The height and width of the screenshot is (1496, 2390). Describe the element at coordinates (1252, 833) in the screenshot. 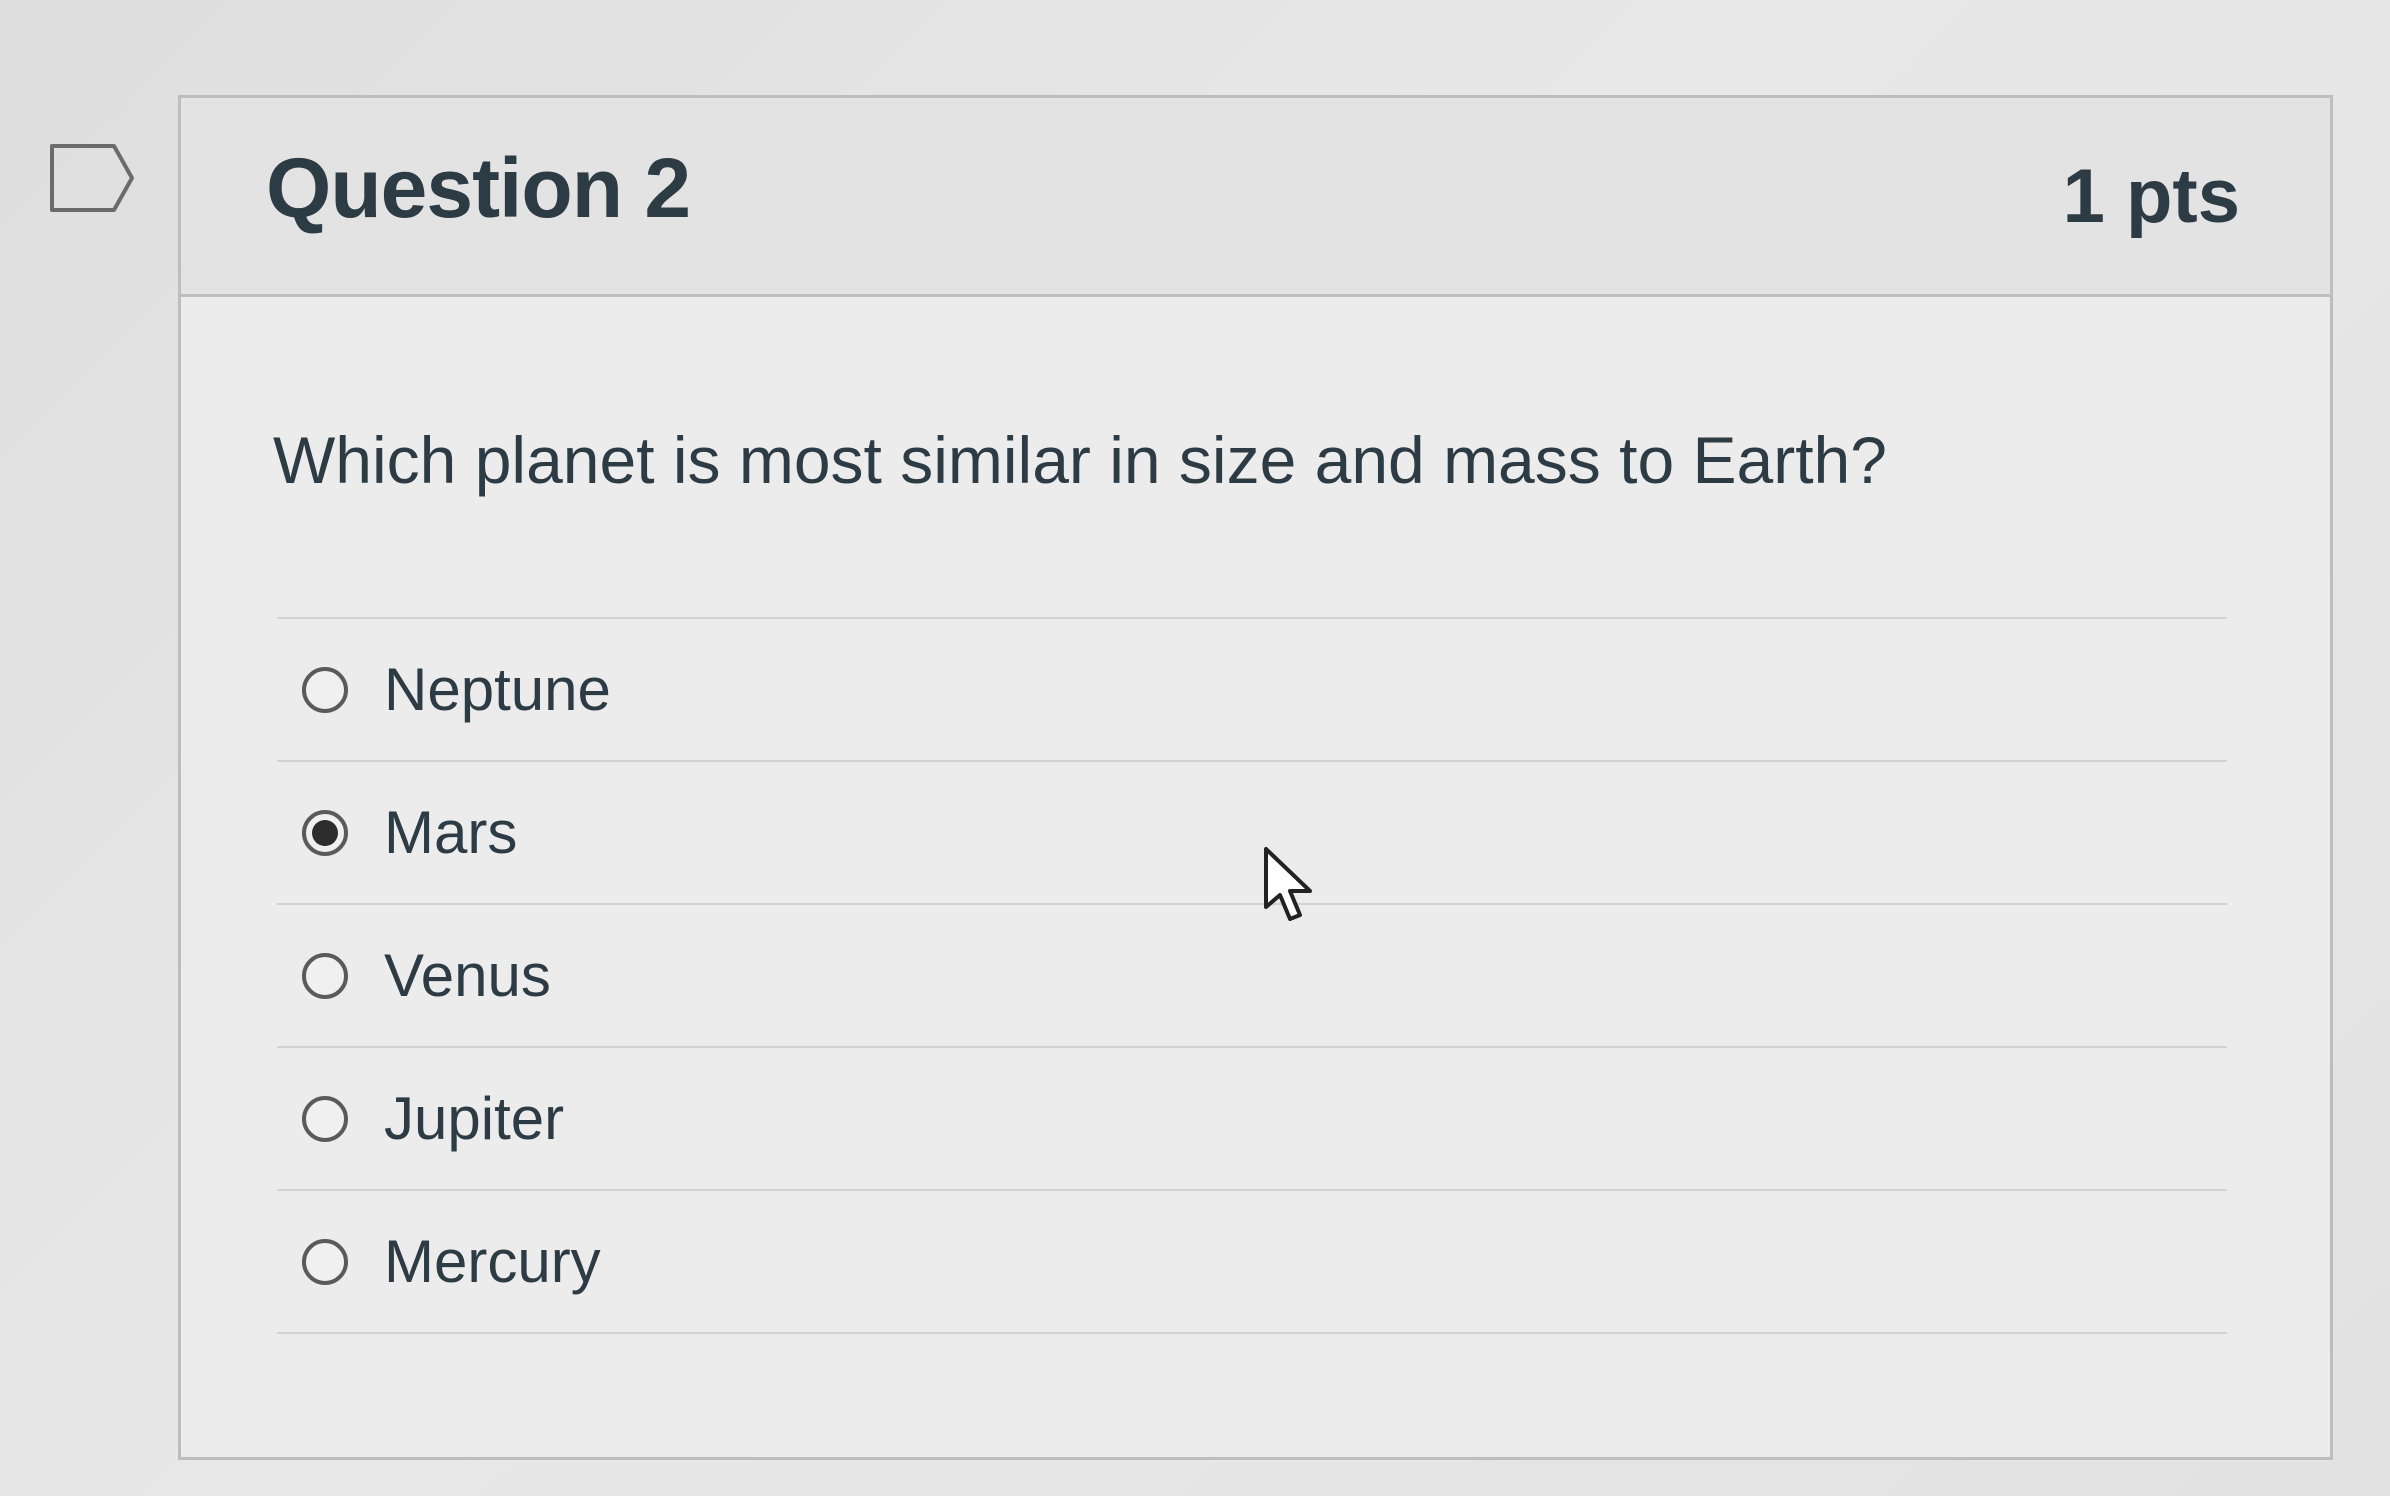

I see `answer-option-mars: Mars` at that location.